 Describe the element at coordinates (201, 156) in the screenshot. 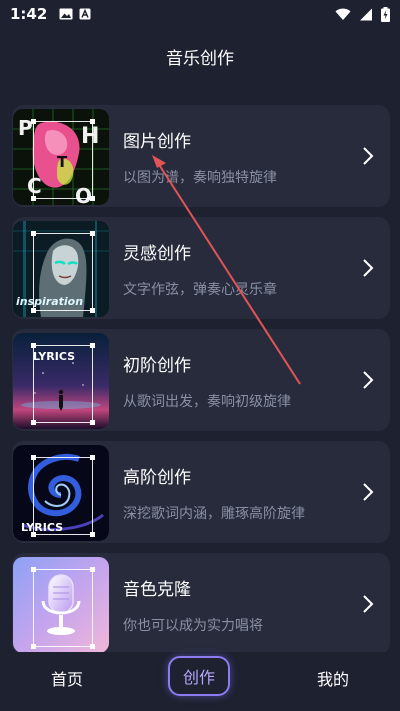

I see `card-image-creation: P H T C O 图片创作 以图为谱，奏响独特旋律` at that location.